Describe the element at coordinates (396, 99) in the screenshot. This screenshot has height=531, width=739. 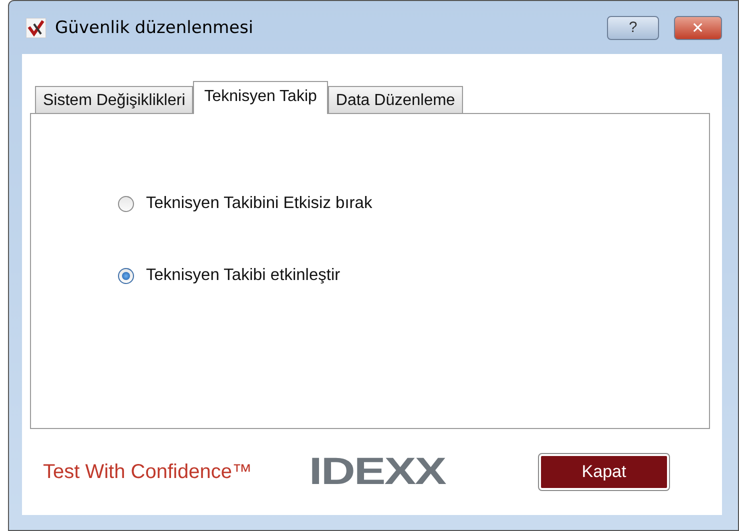
I see `tab: Data Düzenleme` at that location.